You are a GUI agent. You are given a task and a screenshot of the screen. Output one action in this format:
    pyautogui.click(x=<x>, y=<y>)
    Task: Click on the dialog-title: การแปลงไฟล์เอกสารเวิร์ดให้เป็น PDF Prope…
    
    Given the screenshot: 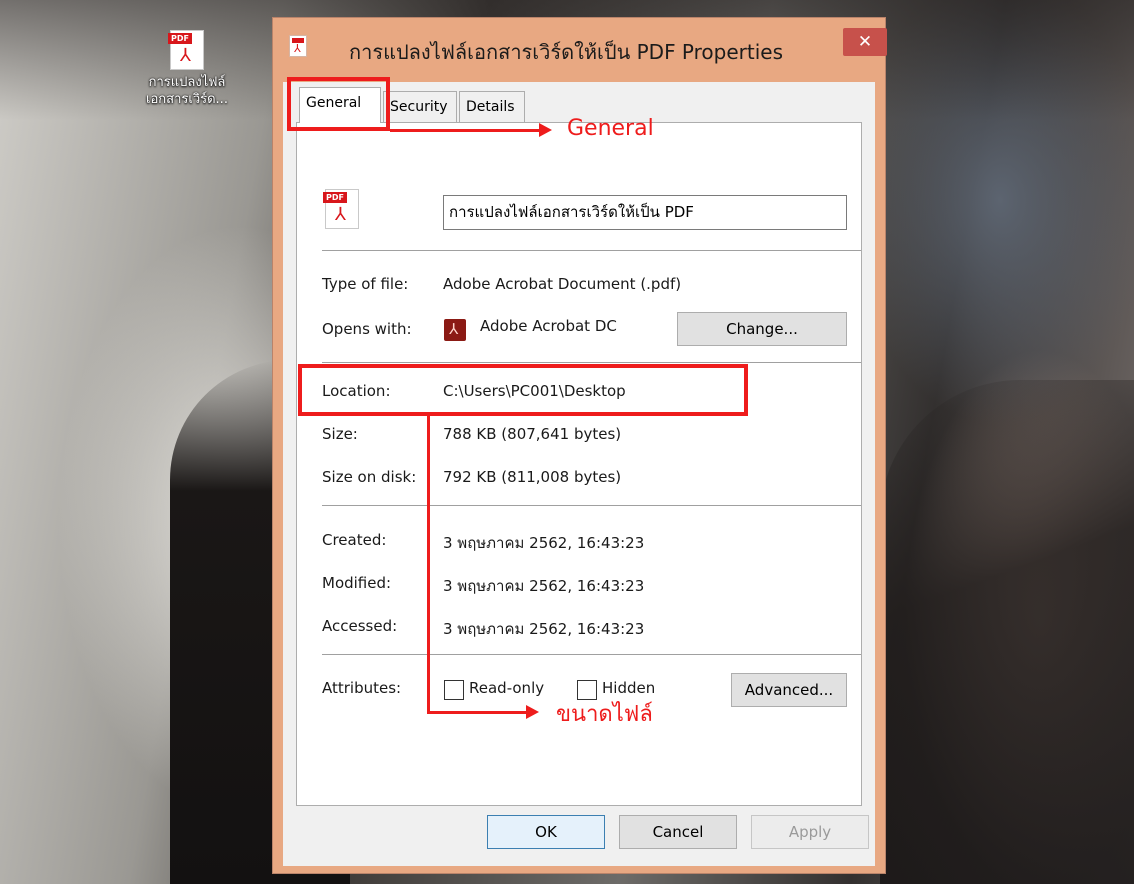 What is the action you would take?
    pyautogui.click(x=566, y=52)
    